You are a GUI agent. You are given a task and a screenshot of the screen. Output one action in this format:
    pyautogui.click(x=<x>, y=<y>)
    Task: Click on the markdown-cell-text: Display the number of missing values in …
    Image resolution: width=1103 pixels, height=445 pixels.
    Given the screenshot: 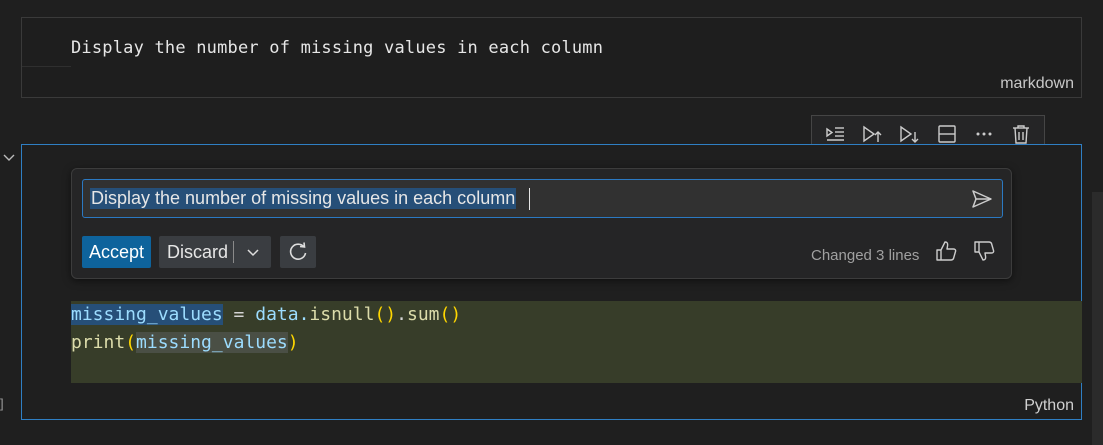 What is the action you would take?
    pyautogui.click(x=337, y=48)
    